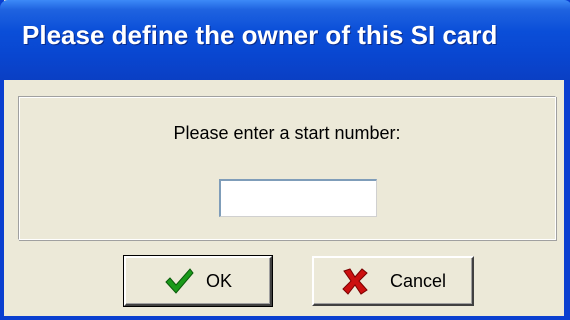 The image size is (570, 320). What do you see at coordinates (198, 281) in the screenshot?
I see `ok-button: OK` at bounding box center [198, 281].